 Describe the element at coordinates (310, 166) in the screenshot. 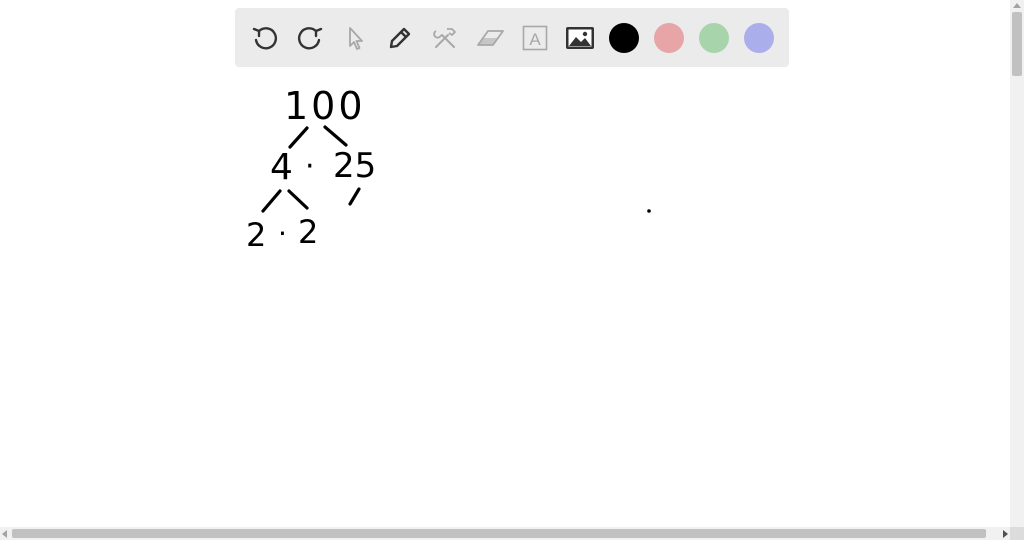

I see `factor-tree-operator-1: ·` at that location.